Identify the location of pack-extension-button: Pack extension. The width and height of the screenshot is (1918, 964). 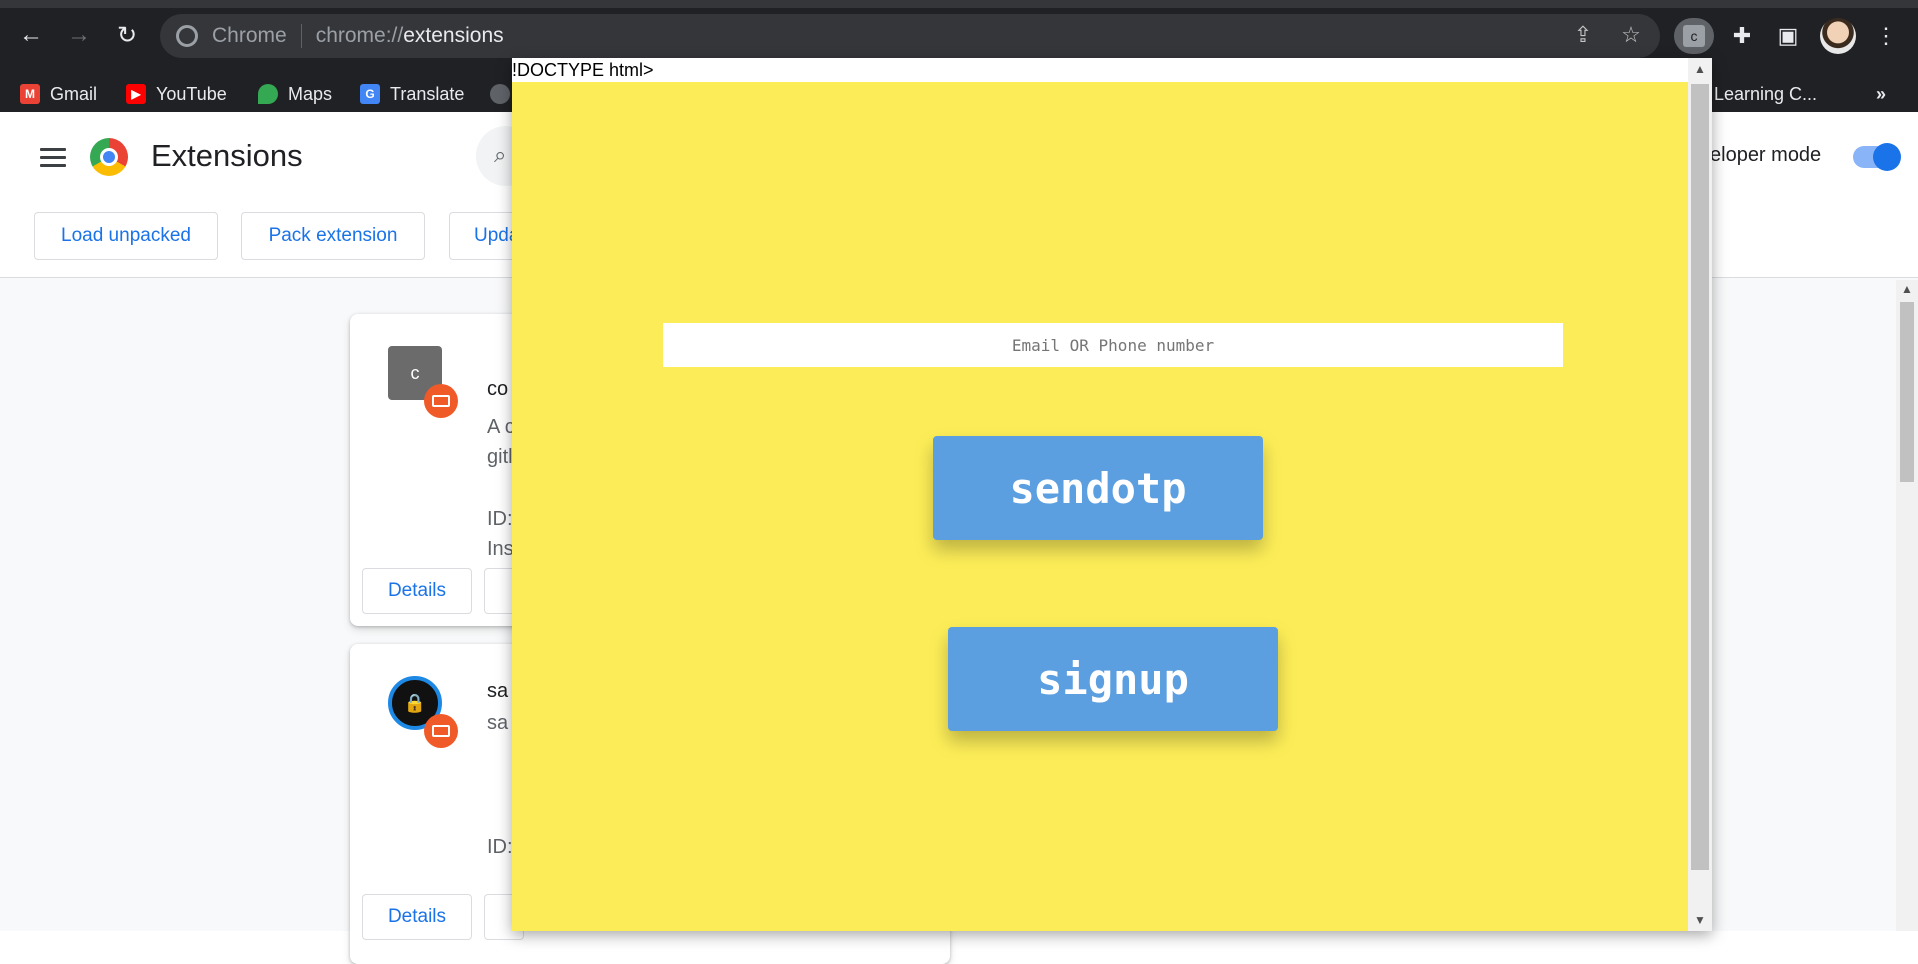
(333, 236).